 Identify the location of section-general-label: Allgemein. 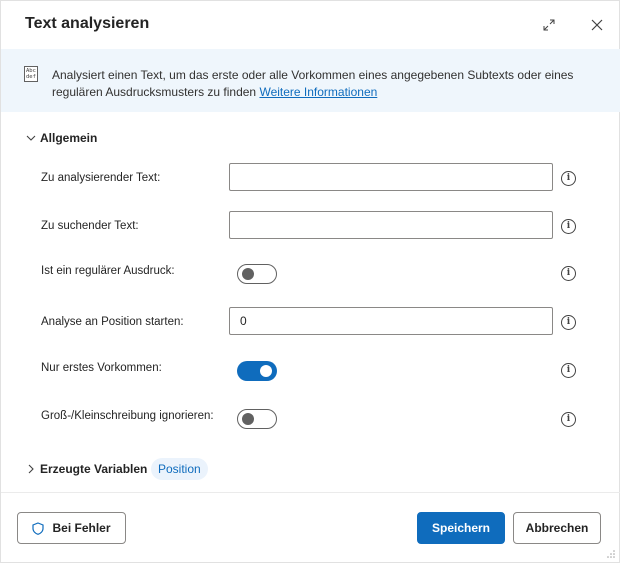
(69, 138).